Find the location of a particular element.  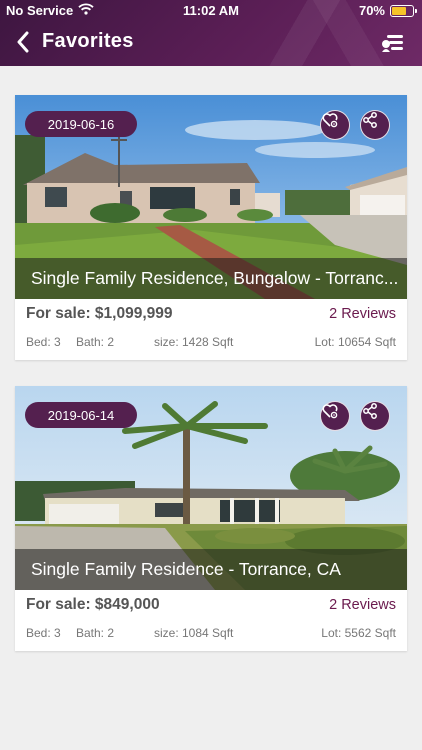

filter-menu-icon is located at coordinates (392, 43).